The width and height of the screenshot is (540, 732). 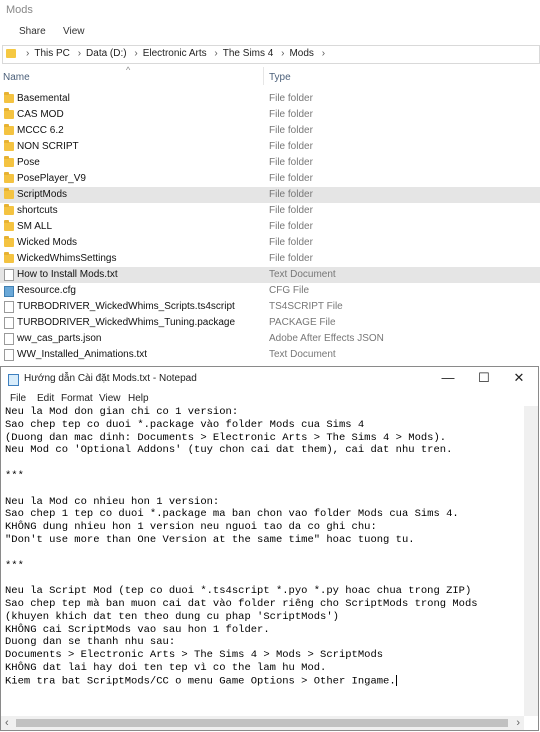 I want to click on breadcrumb-item: The Sims 4, so click(x=248, y=53).